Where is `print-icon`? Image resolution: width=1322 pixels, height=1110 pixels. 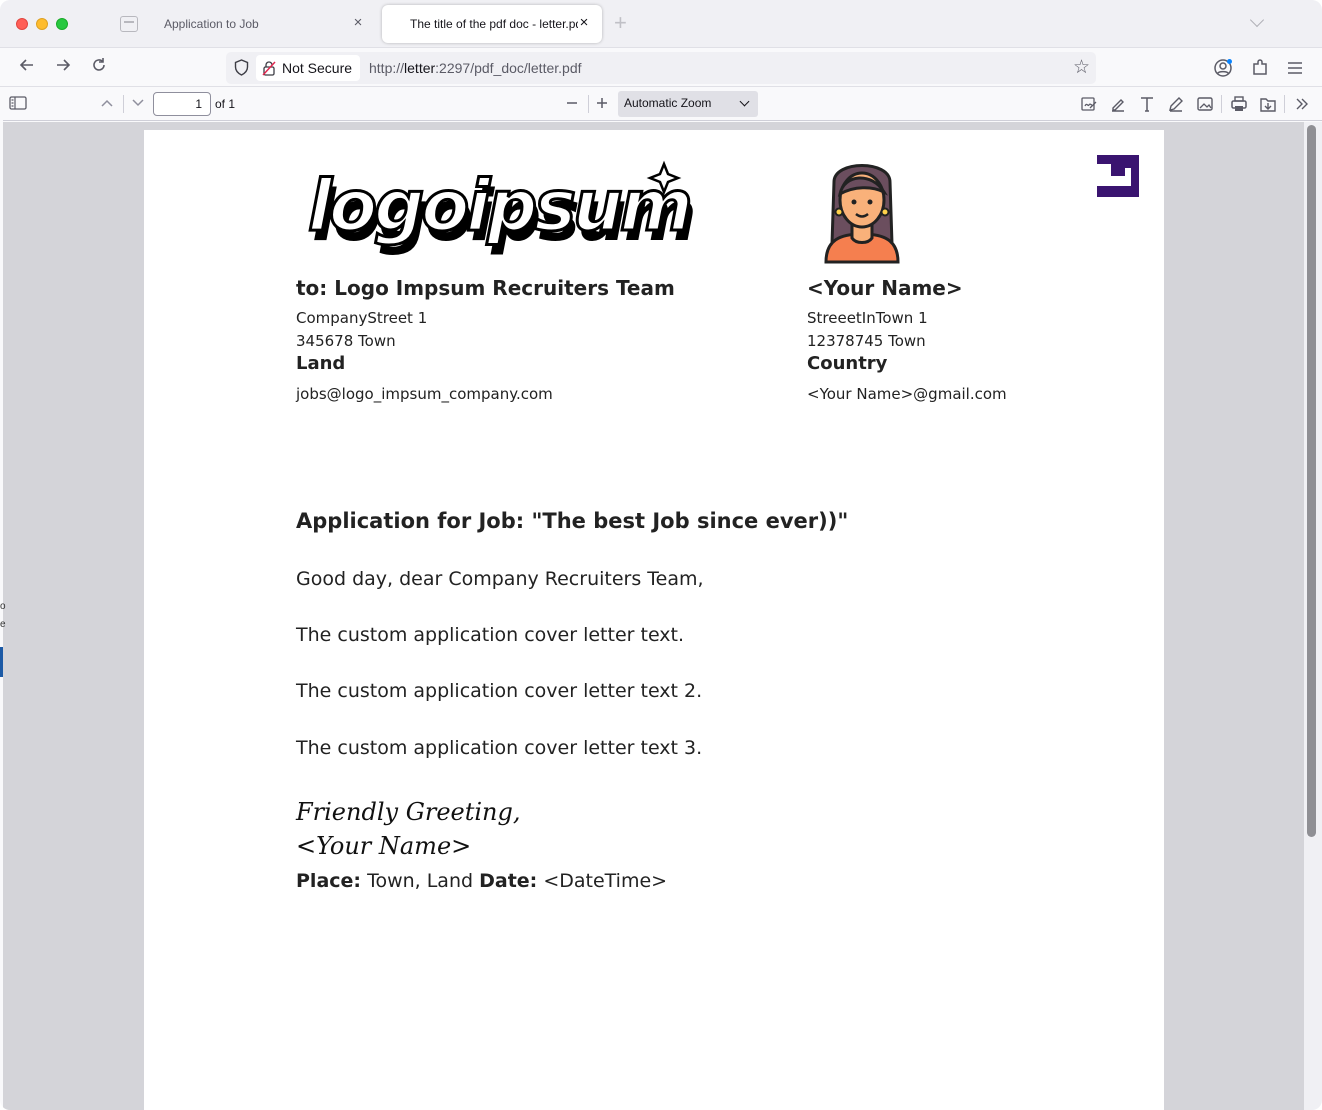 print-icon is located at coordinates (1239, 104).